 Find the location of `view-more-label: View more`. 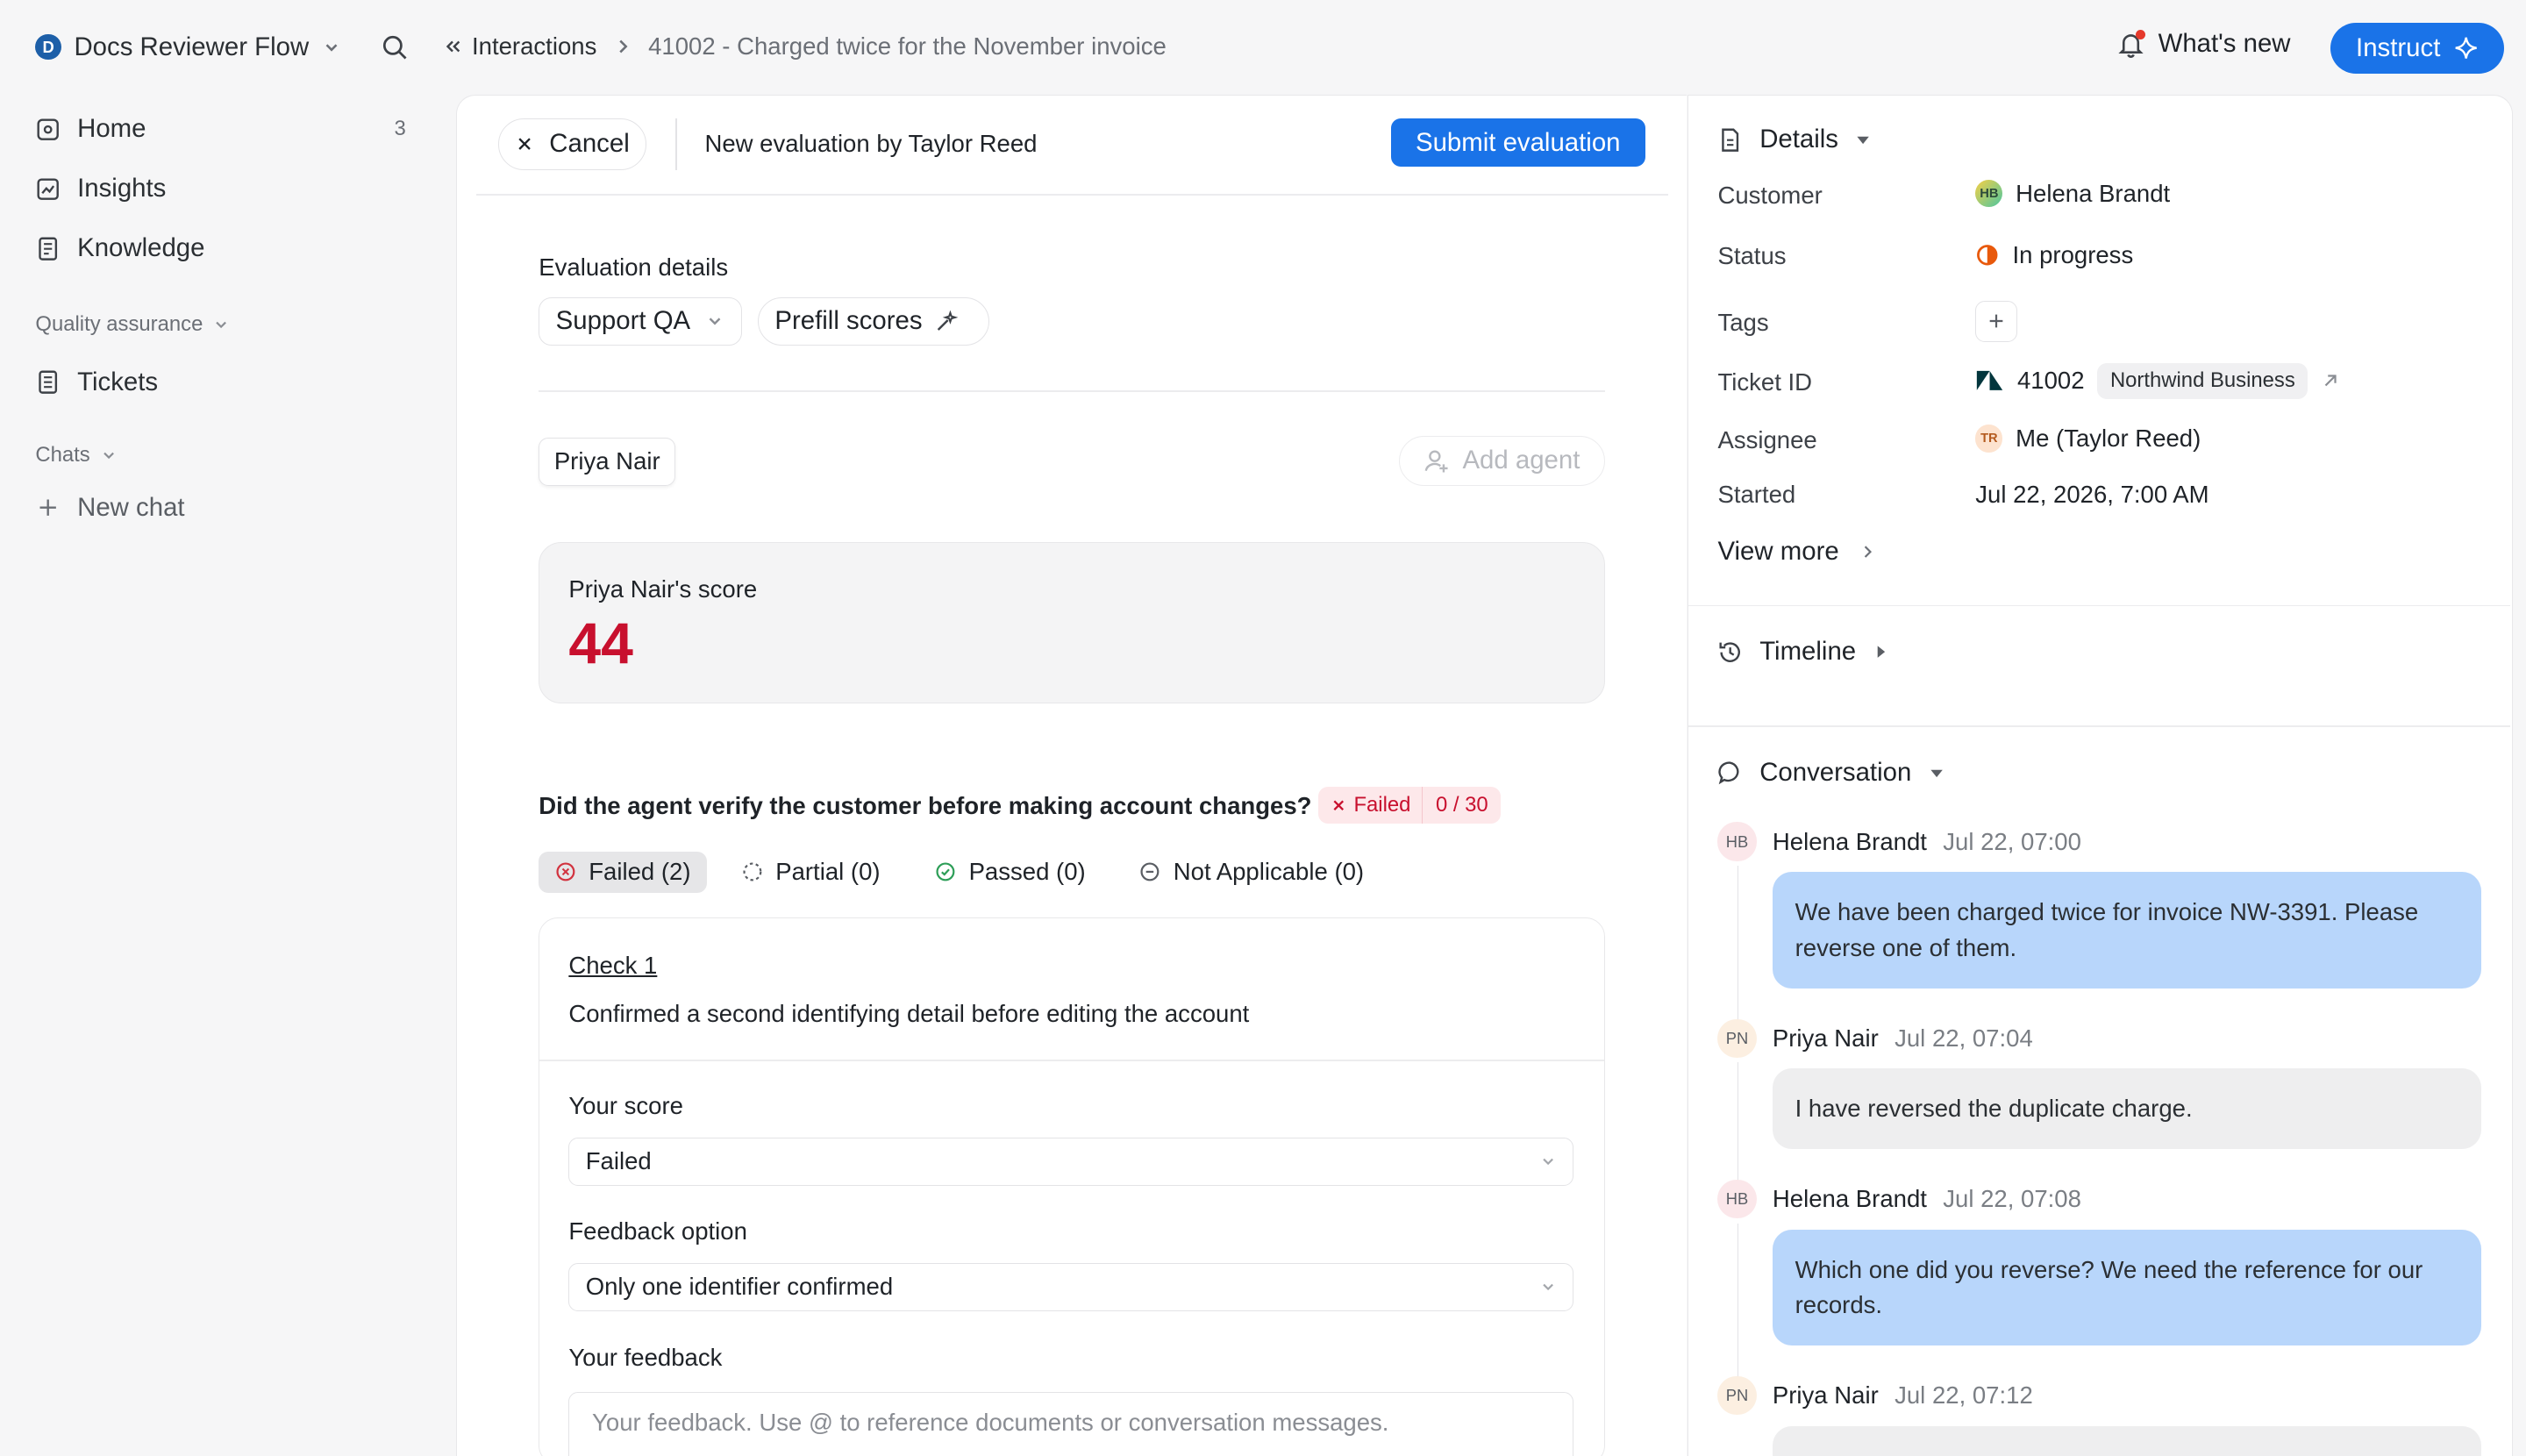

view-more-label: View more is located at coordinates (1778, 552).